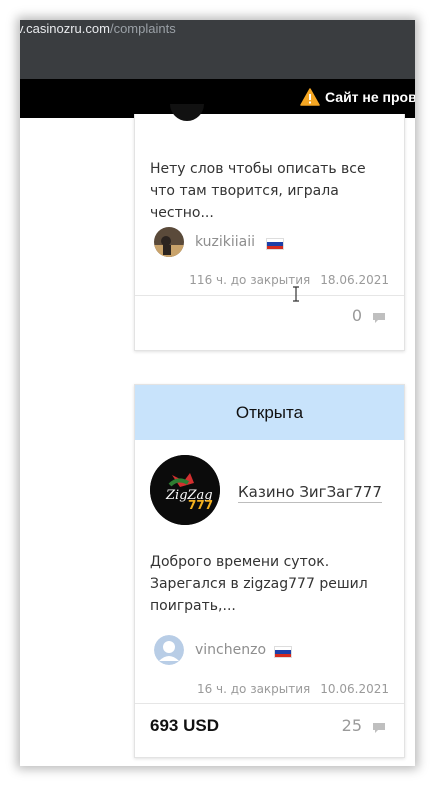 The height and width of the screenshot is (786, 435). What do you see at coordinates (230, 650) in the screenshot?
I see `user-name: vinchenzo` at bounding box center [230, 650].